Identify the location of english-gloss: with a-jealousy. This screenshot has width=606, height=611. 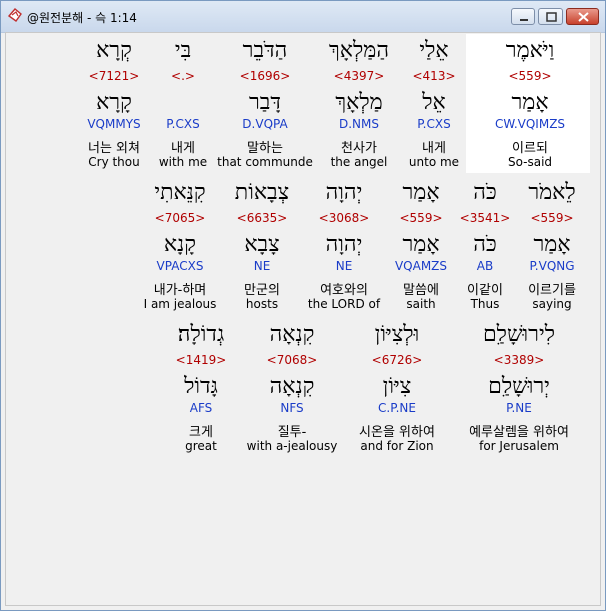
(292, 446).